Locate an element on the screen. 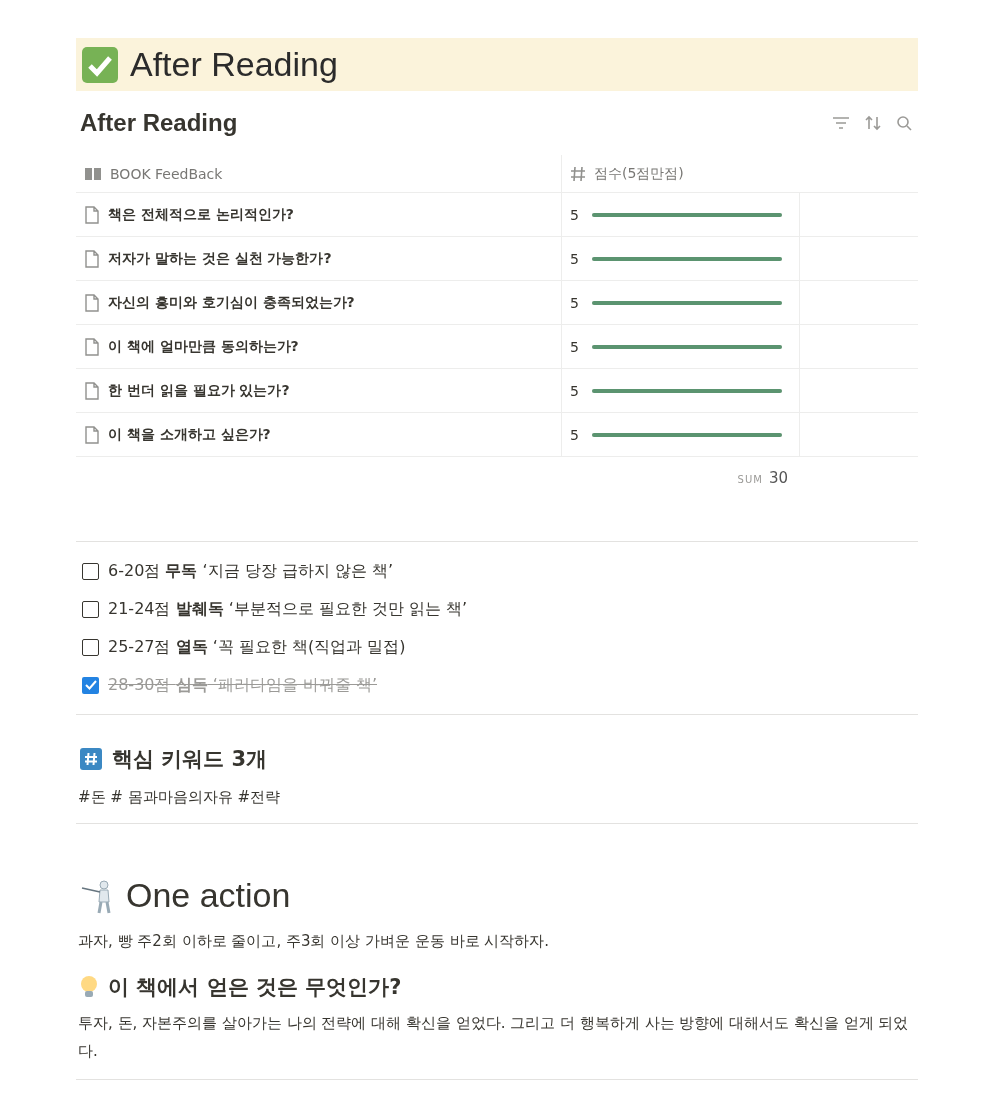 The width and height of the screenshot is (1007, 1118). row-title: 이 책에 얼마만큼 동의하는가? is located at coordinates (203, 346).